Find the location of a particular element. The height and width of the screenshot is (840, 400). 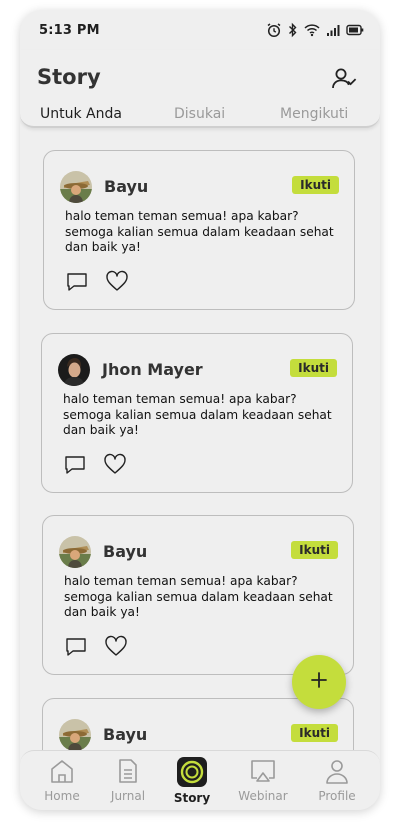

status-time: 5:13 PM is located at coordinates (69, 30).